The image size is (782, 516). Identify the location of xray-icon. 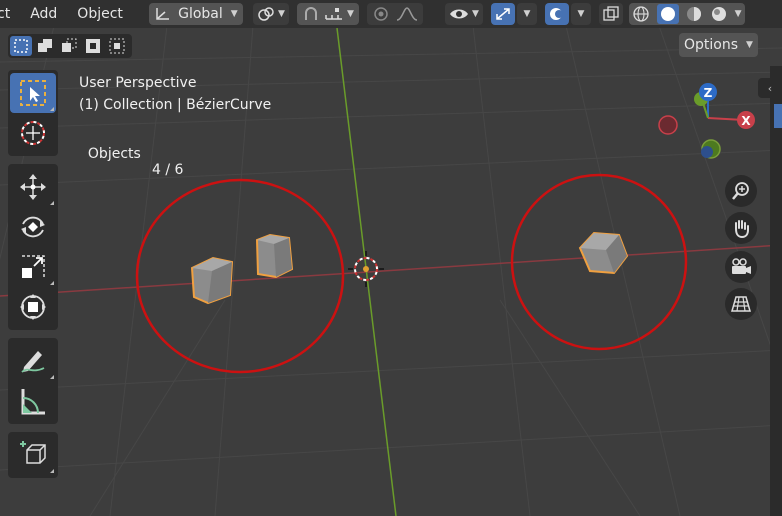
(611, 13).